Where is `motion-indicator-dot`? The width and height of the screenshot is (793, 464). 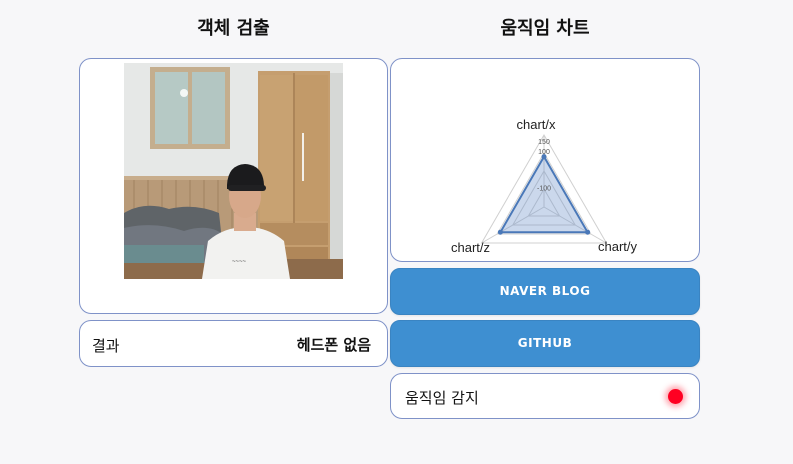
motion-indicator-dot is located at coordinates (675, 396).